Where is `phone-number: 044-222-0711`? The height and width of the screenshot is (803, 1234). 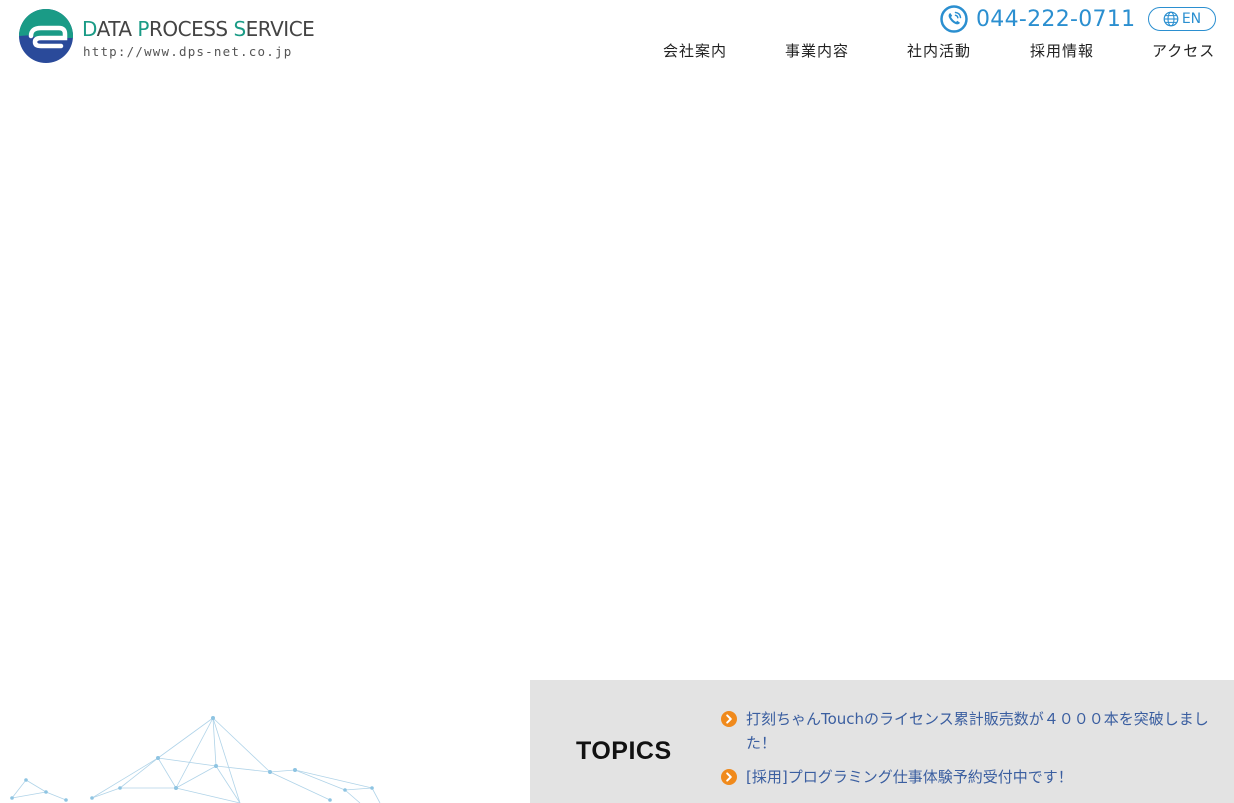
phone-number: 044-222-0711 is located at coordinates (1056, 19).